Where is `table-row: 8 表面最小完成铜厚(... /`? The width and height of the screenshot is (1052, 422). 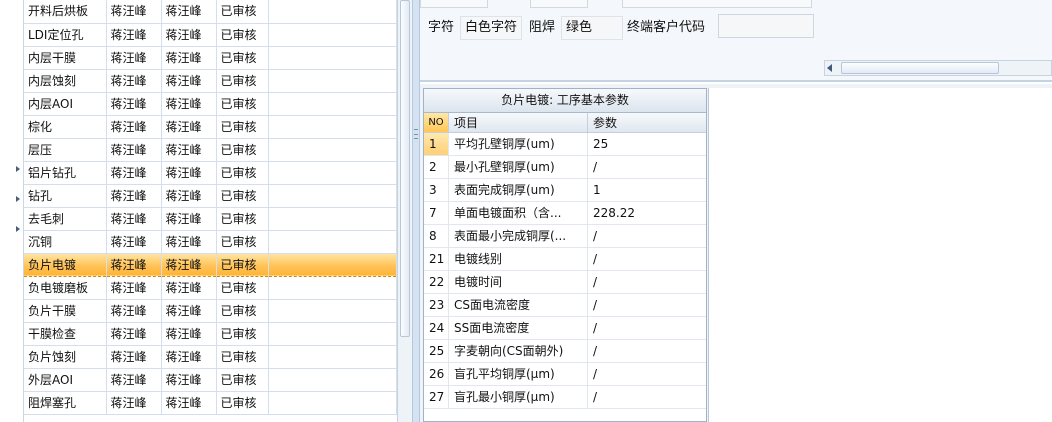 table-row: 8 表面最小完成铜厚(... / is located at coordinates (565, 236).